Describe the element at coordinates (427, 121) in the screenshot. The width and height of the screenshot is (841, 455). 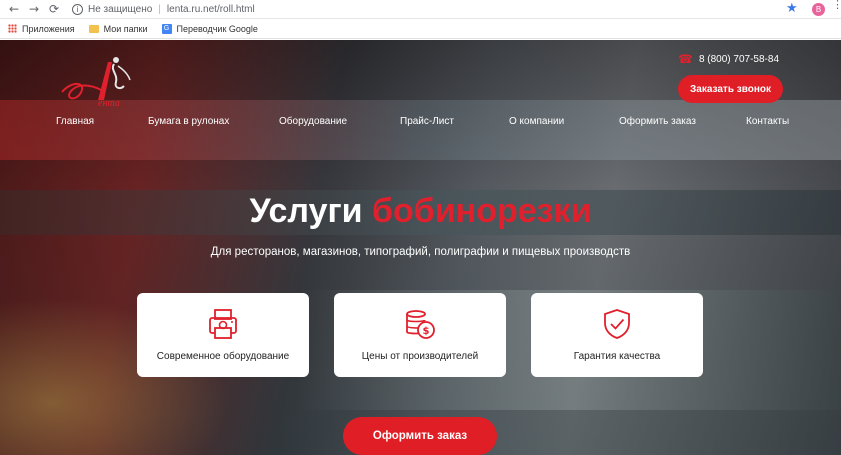
I see `nav-item-price-list: Прайс-Лист` at that location.